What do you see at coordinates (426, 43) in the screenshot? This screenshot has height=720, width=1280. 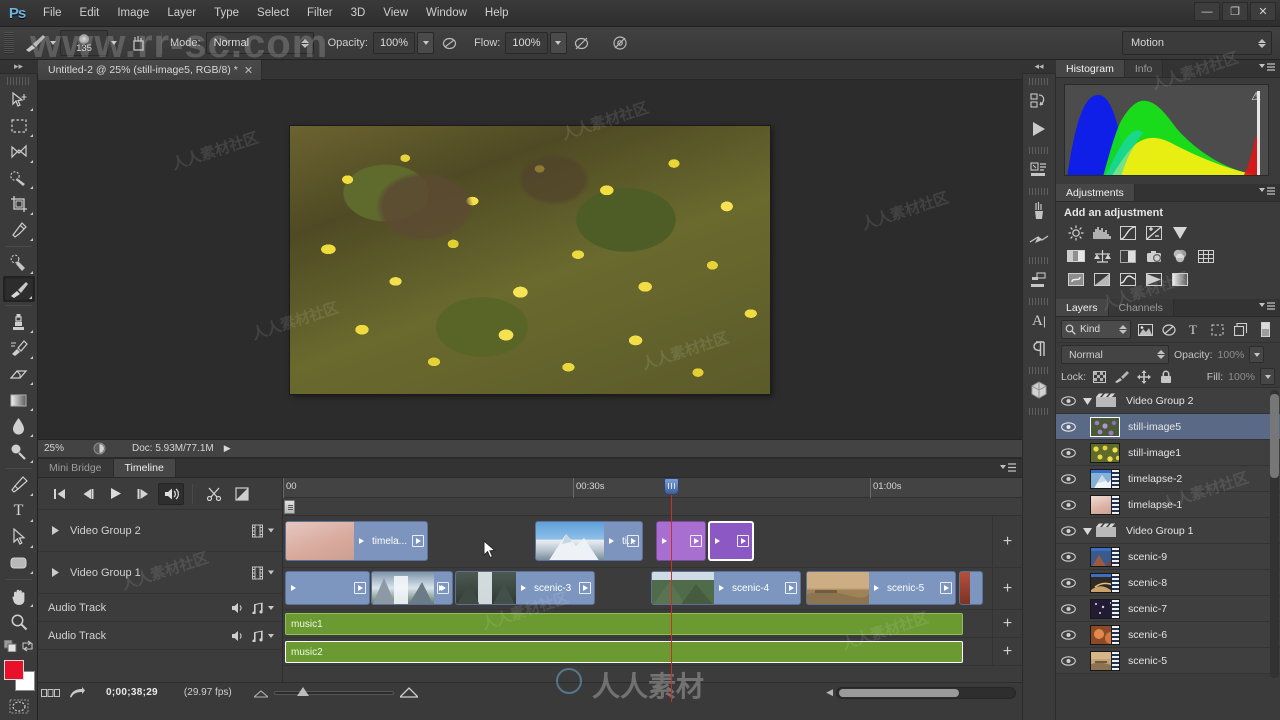 I see `opacity-dropdown-icon` at bounding box center [426, 43].